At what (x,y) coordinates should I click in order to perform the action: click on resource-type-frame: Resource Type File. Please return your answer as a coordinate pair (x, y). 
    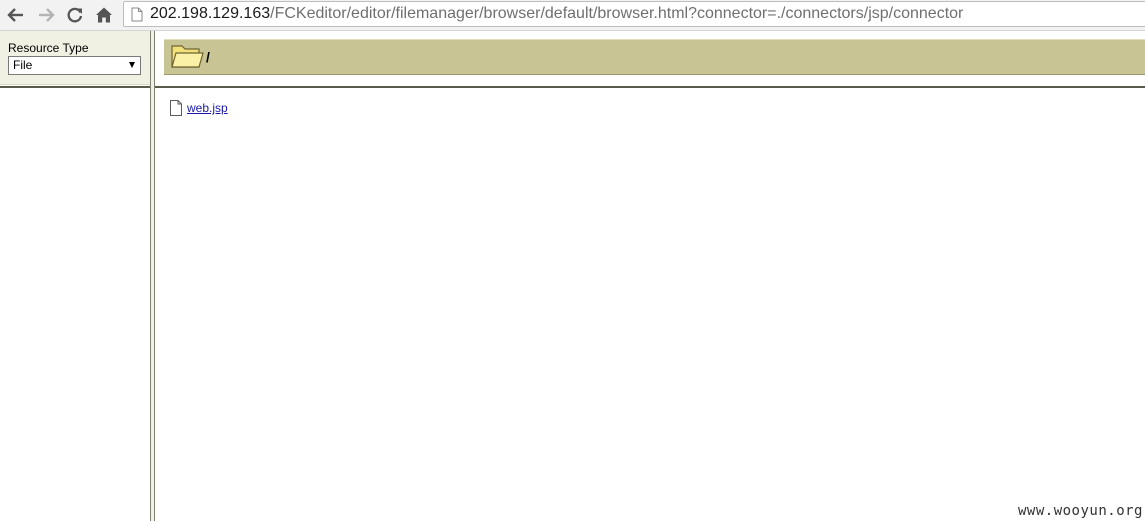
    Looking at the image, I should click on (75, 276).